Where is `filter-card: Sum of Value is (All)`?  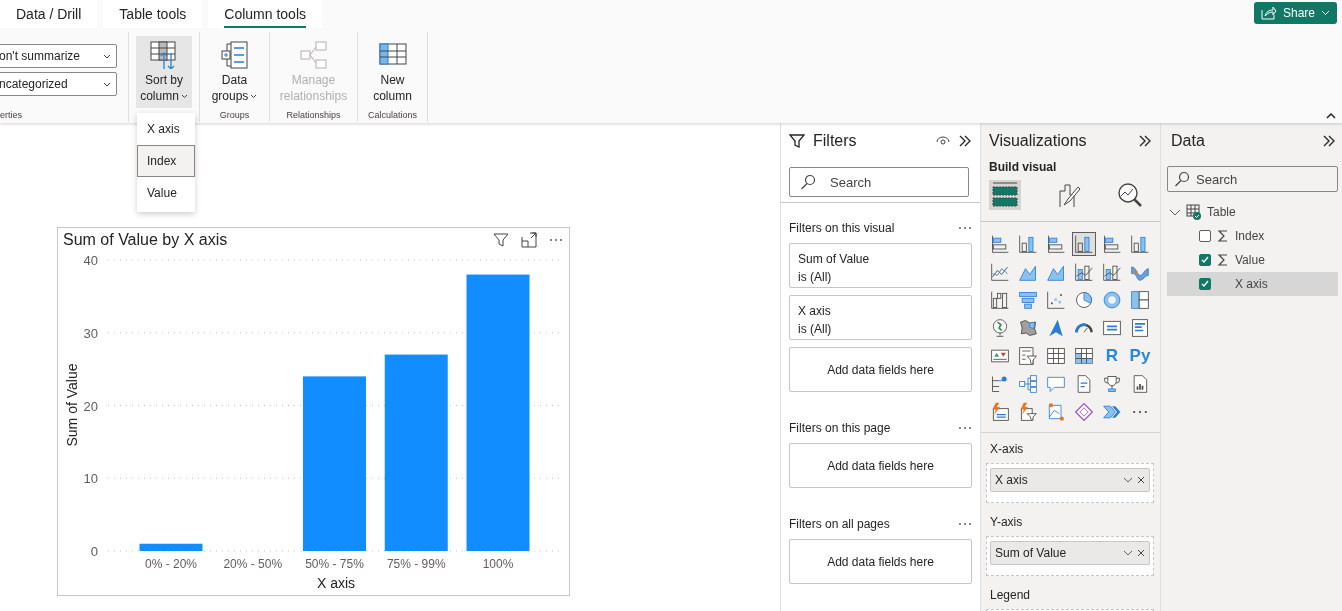
filter-card: Sum of Value is (All) is located at coordinates (880, 265).